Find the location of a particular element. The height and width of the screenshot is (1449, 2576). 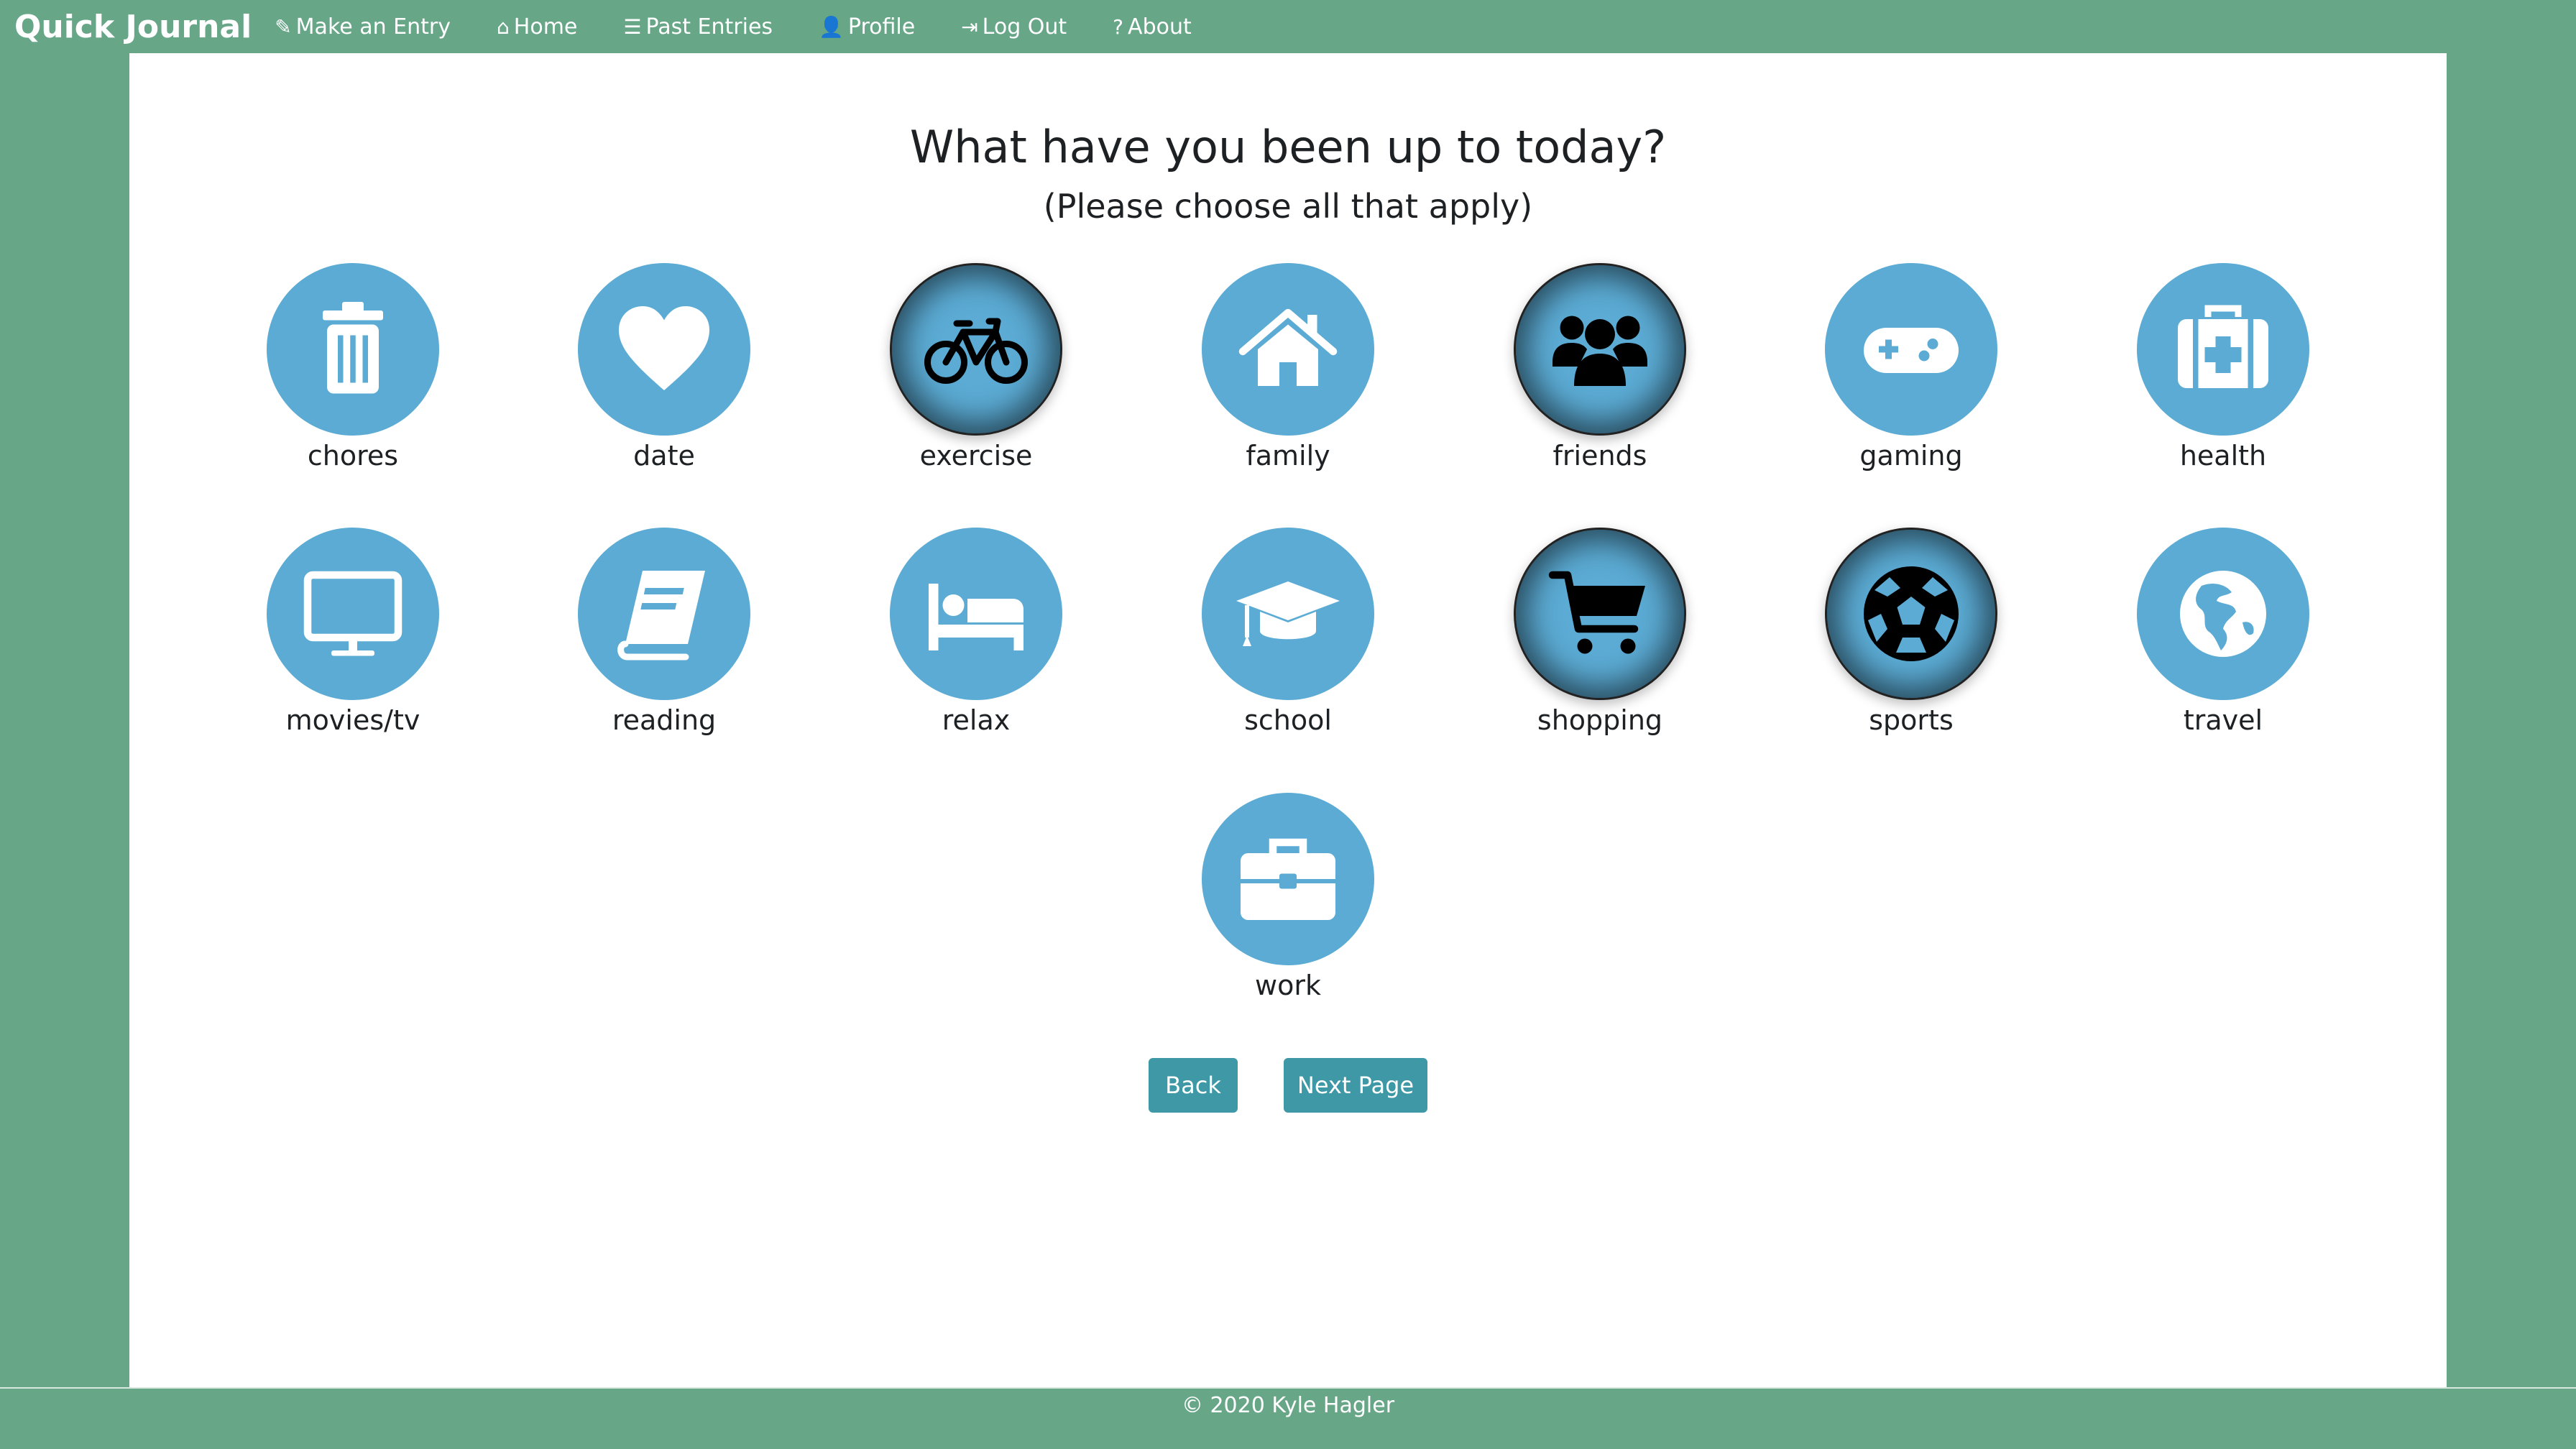

nav-past-entries: ☰ Past Entries is located at coordinates (698, 27).